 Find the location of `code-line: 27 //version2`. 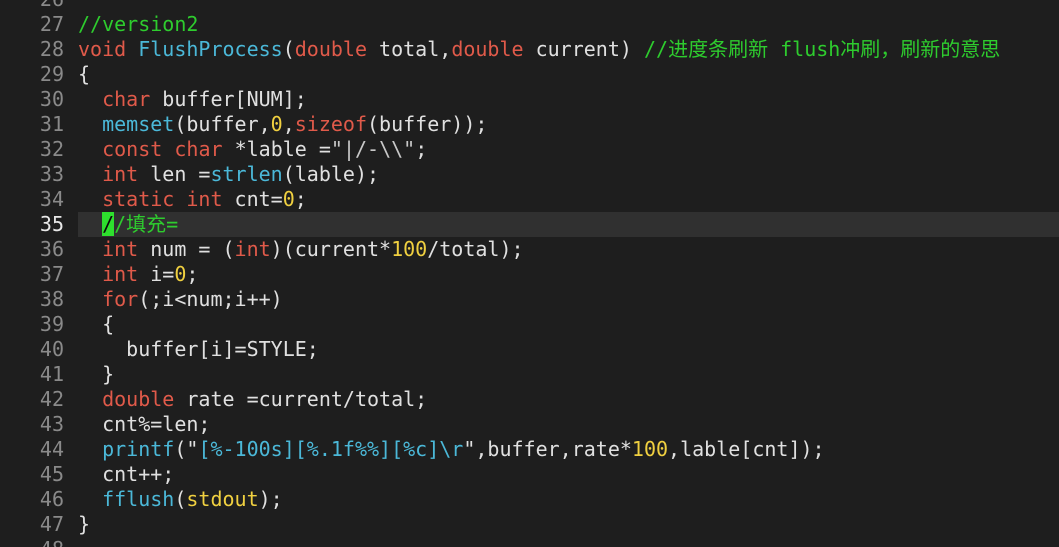

code-line: 27 //version2 is located at coordinates (529, 24).